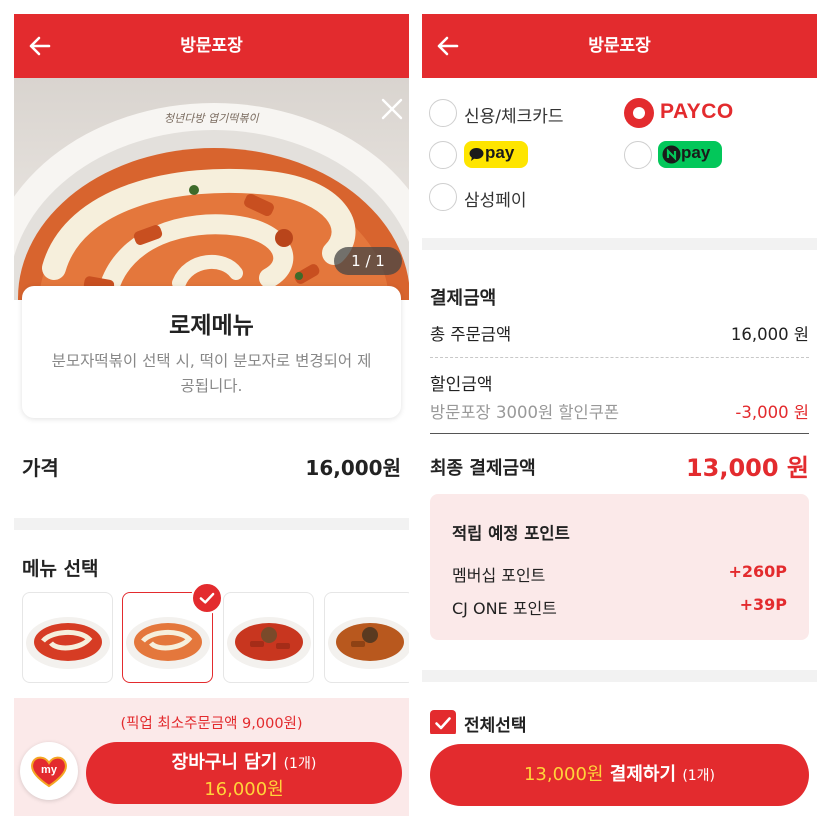 This screenshot has height=830, width=830. I want to click on menu-info-card: 로제메뉴 분모자떡볶이 선택 시, 떡이 분모자로 변경되어 제공됩니다., so click(211, 352).